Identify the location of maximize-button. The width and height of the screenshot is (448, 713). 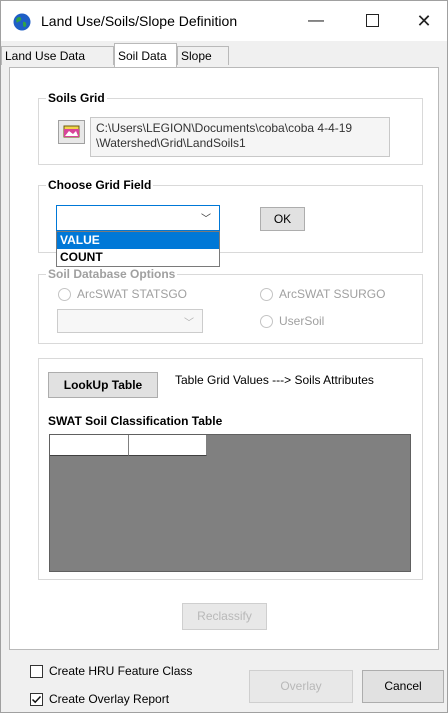
(372, 21).